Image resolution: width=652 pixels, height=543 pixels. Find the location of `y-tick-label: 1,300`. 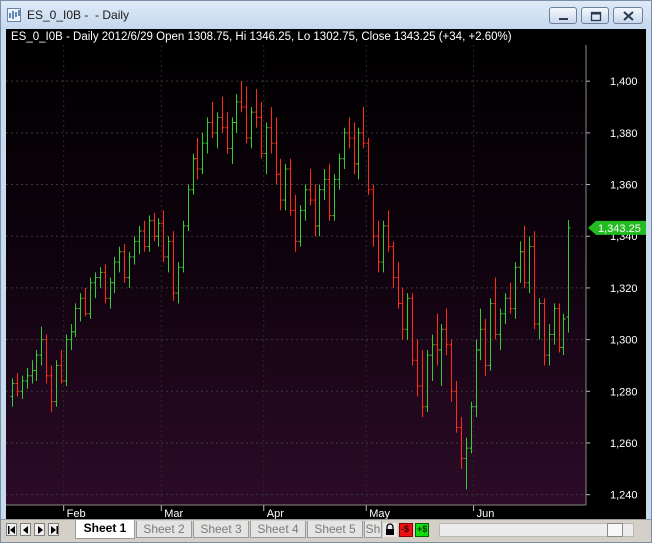

y-tick-label: 1,300 is located at coordinates (624, 341).